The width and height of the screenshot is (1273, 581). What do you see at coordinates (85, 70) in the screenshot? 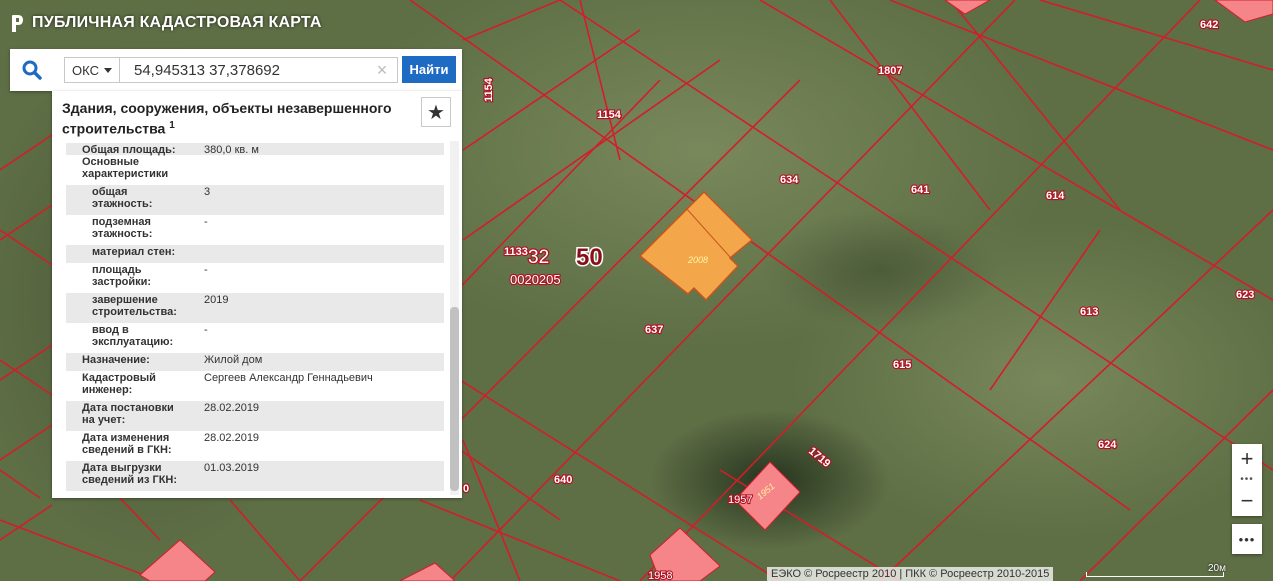
I see `object-type-selected: ОКС` at bounding box center [85, 70].